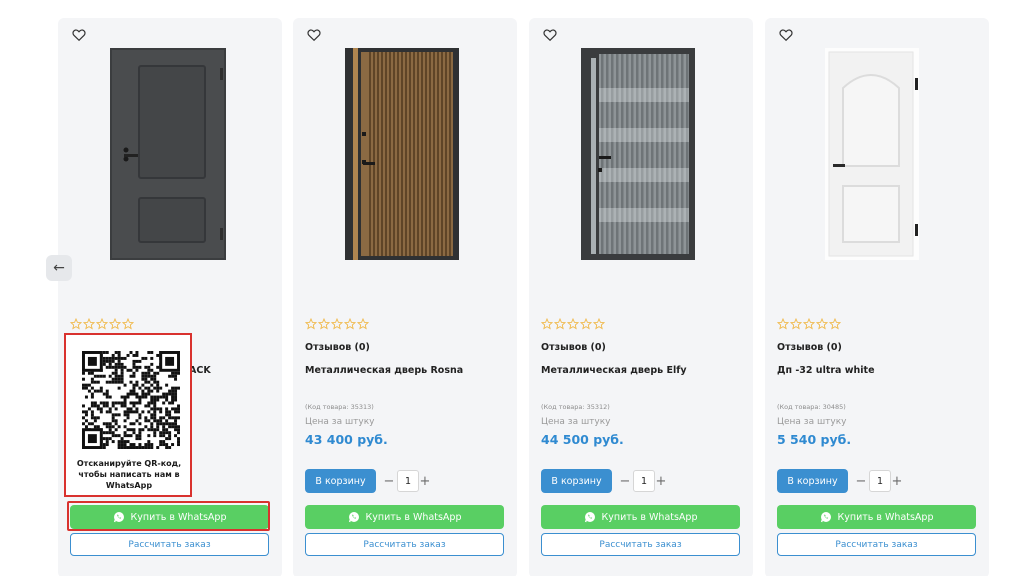 The width and height of the screenshot is (1024, 576). I want to click on product-code: (Код товара: 35313), so click(339, 407).